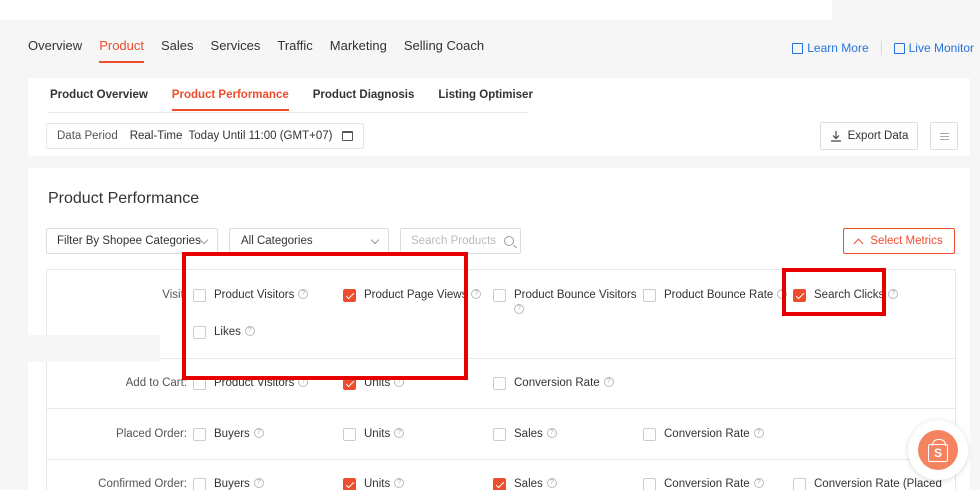  What do you see at coordinates (525, 484) in the screenshot?
I see `metric-confirmed-sales: Sales ?` at bounding box center [525, 484].